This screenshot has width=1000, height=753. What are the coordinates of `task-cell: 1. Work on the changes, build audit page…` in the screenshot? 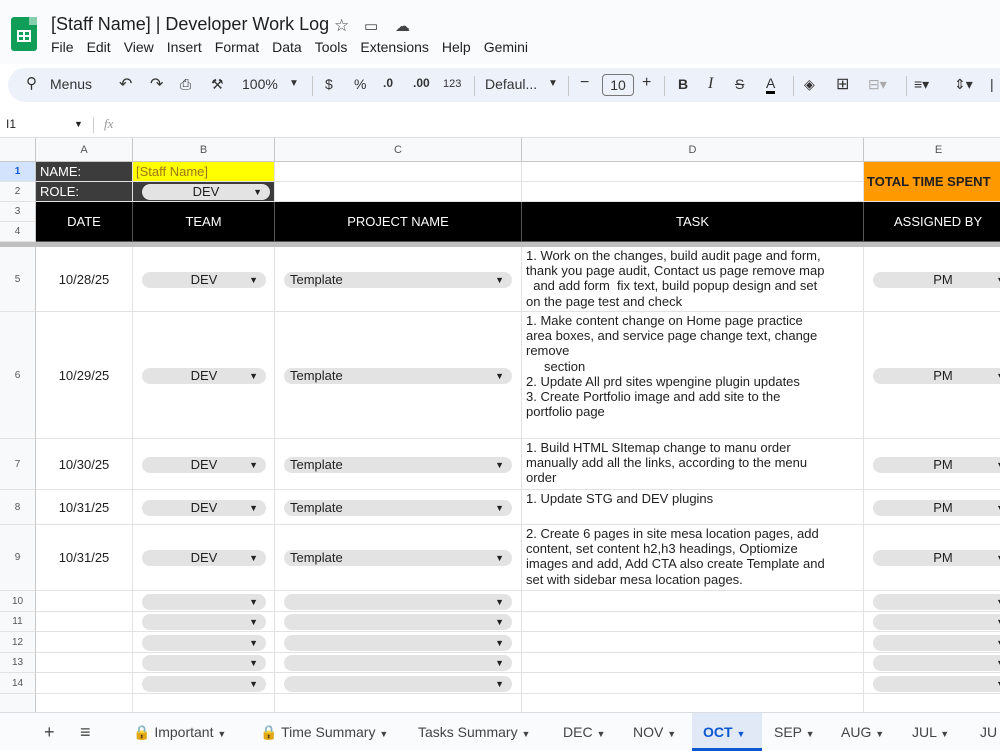 It's located at (693, 279).